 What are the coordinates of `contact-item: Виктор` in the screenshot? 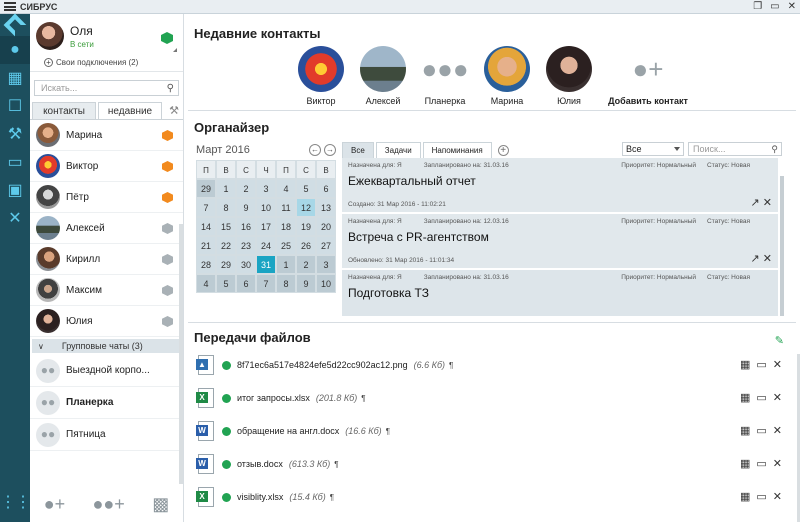 It's located at (106, 166).